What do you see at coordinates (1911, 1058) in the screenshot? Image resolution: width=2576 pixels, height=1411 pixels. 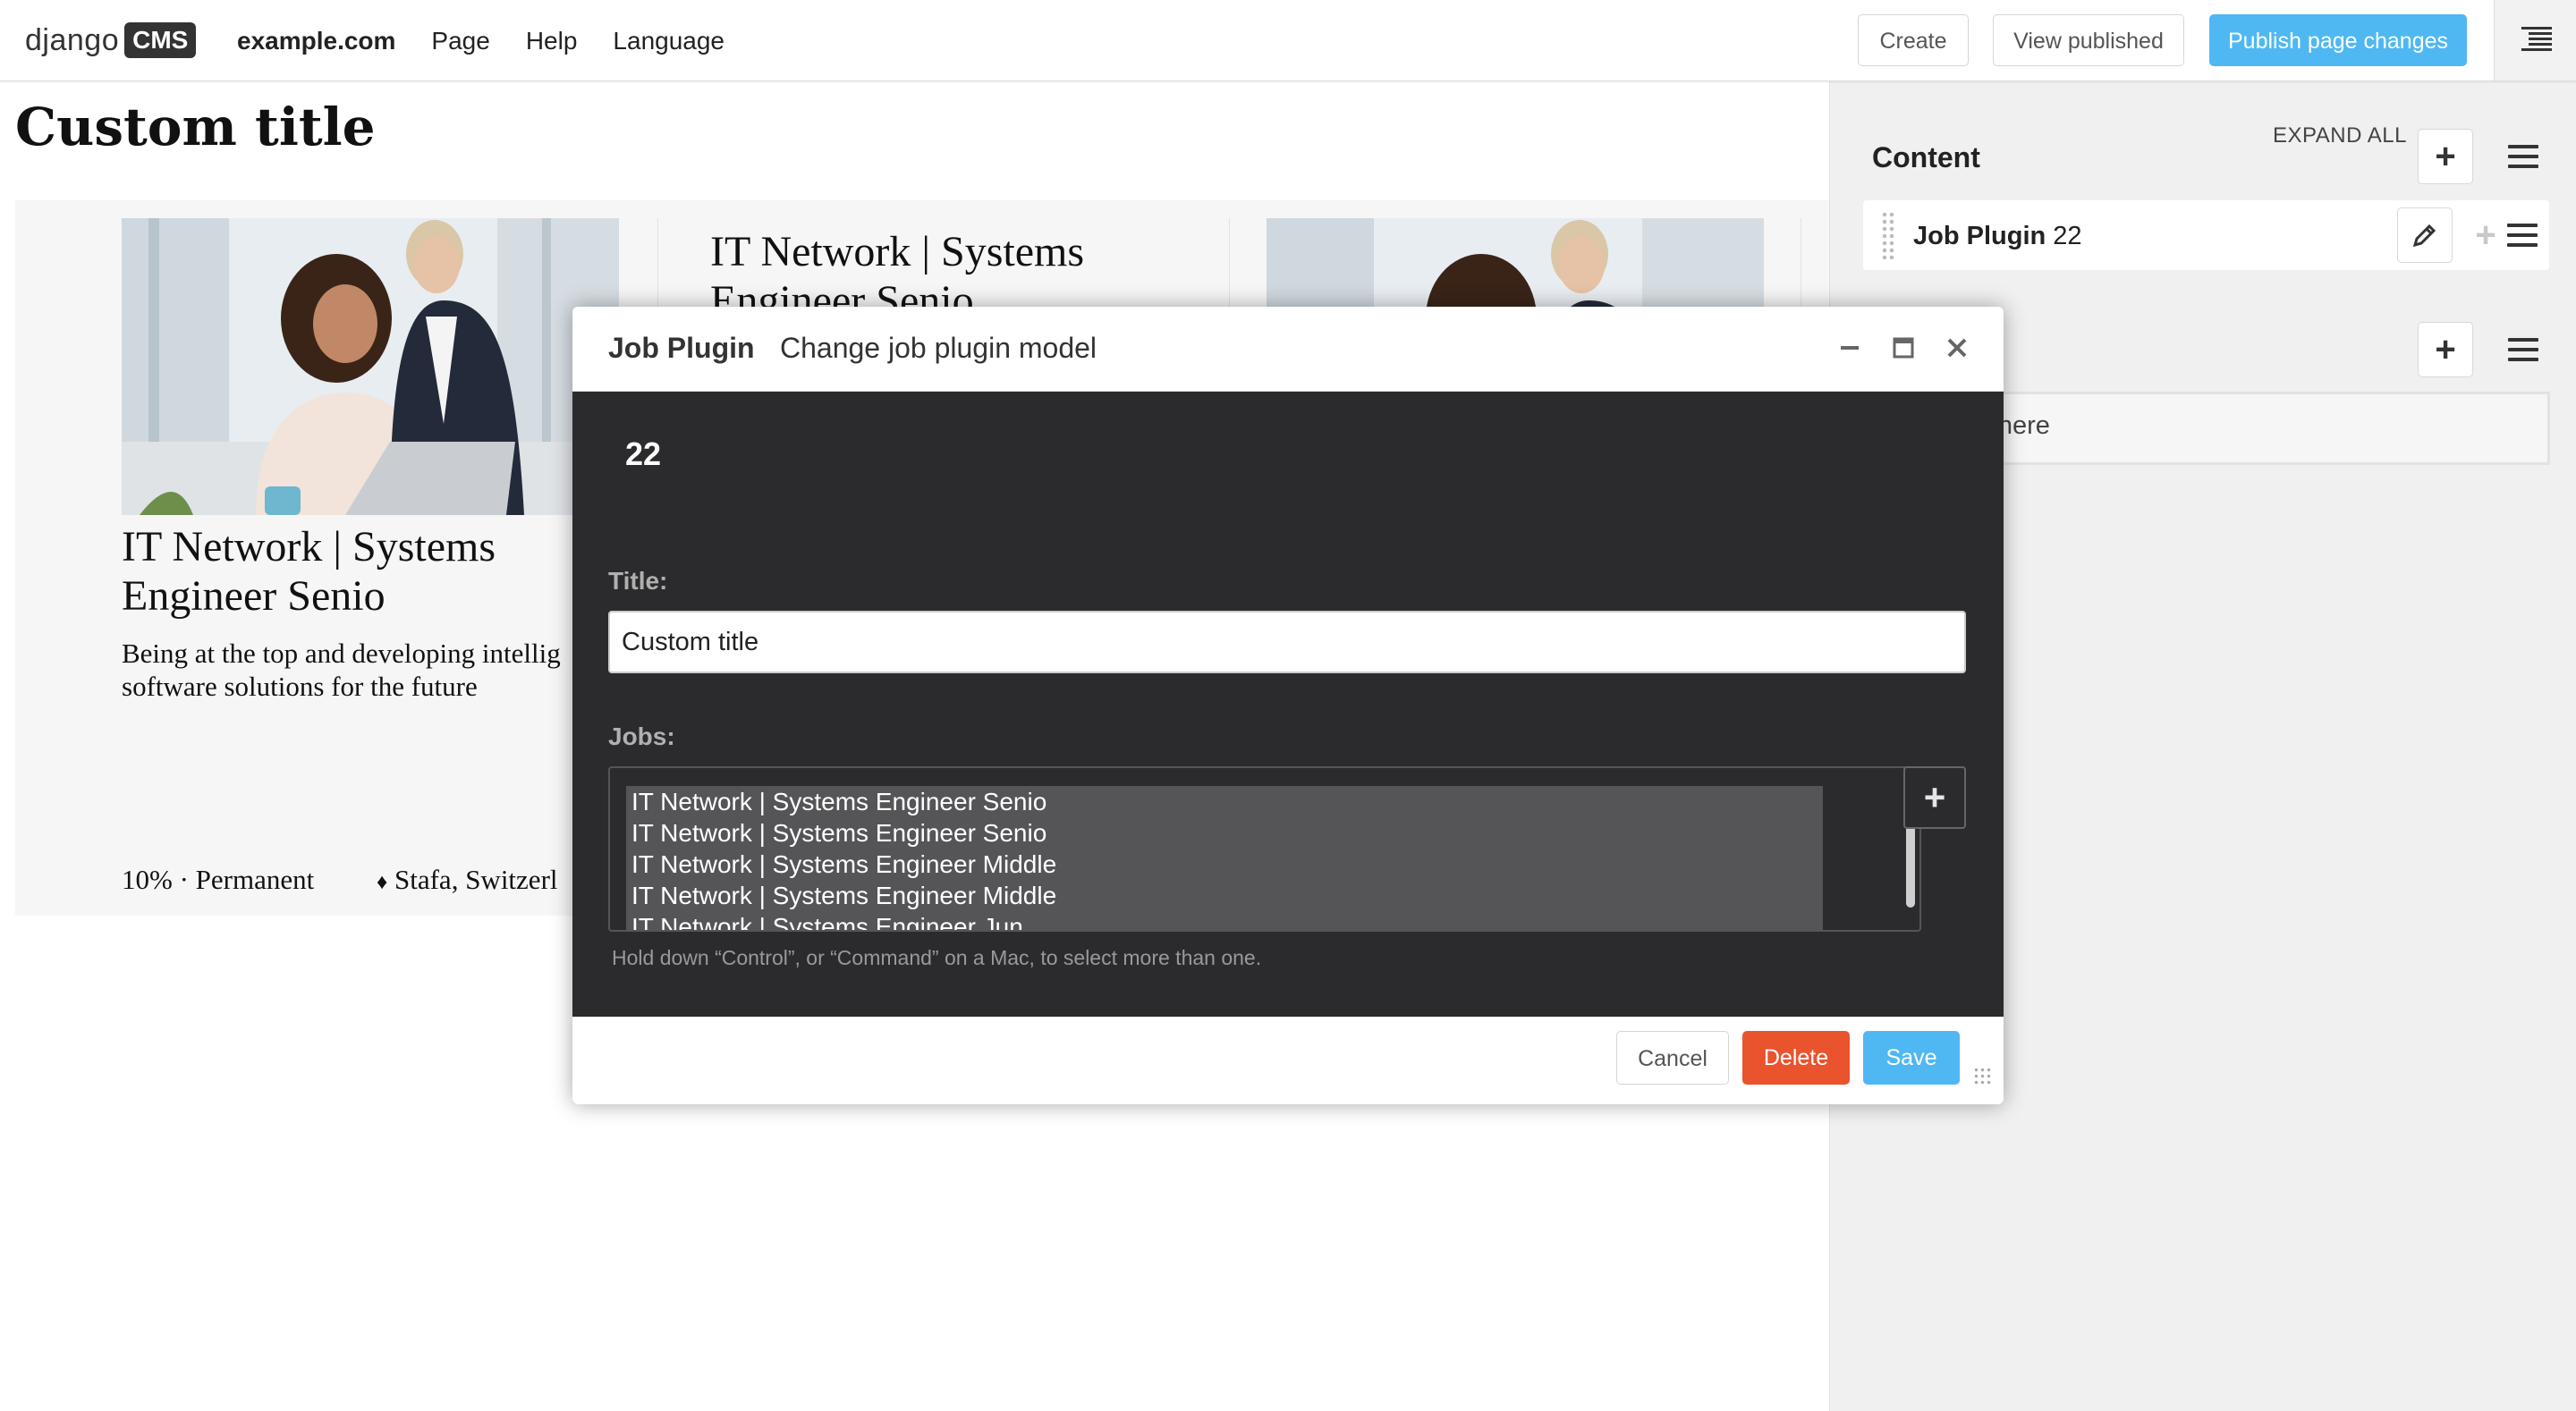 I see `save-button: Save` at bounding box center [1911, 1058].